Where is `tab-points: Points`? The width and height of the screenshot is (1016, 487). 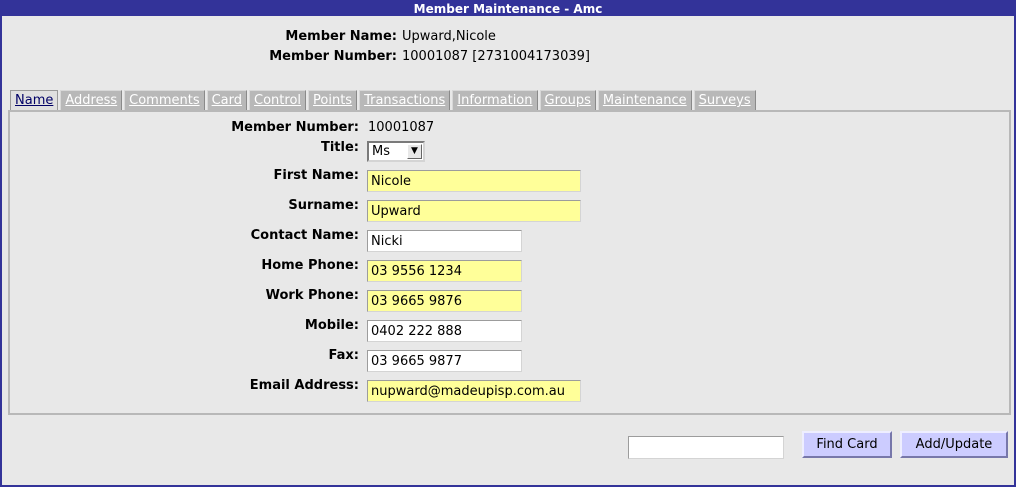
tab-points: Points is located at coordinates (333, 100).